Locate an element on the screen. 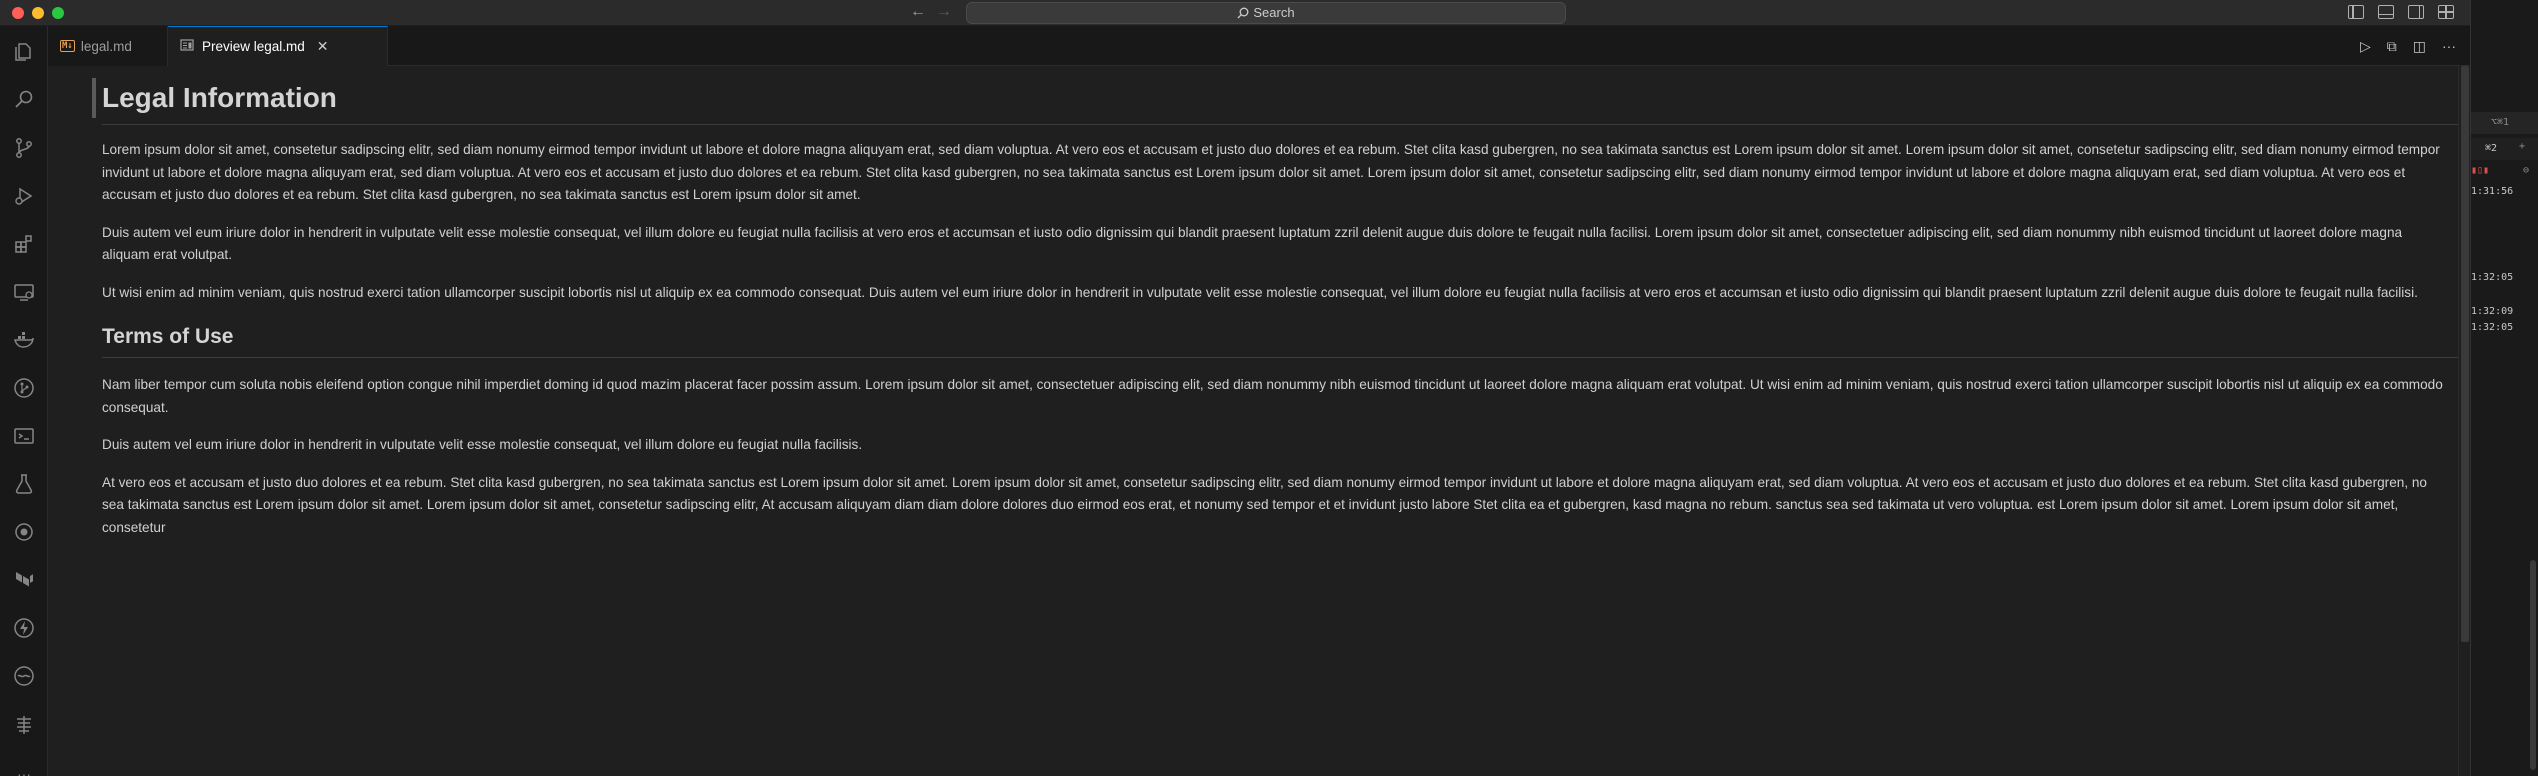 Image resolution: width=2538 pixels, height=776 pixels. tab-legal-md: M↓ legal.md is located at coordinates (108, 46).